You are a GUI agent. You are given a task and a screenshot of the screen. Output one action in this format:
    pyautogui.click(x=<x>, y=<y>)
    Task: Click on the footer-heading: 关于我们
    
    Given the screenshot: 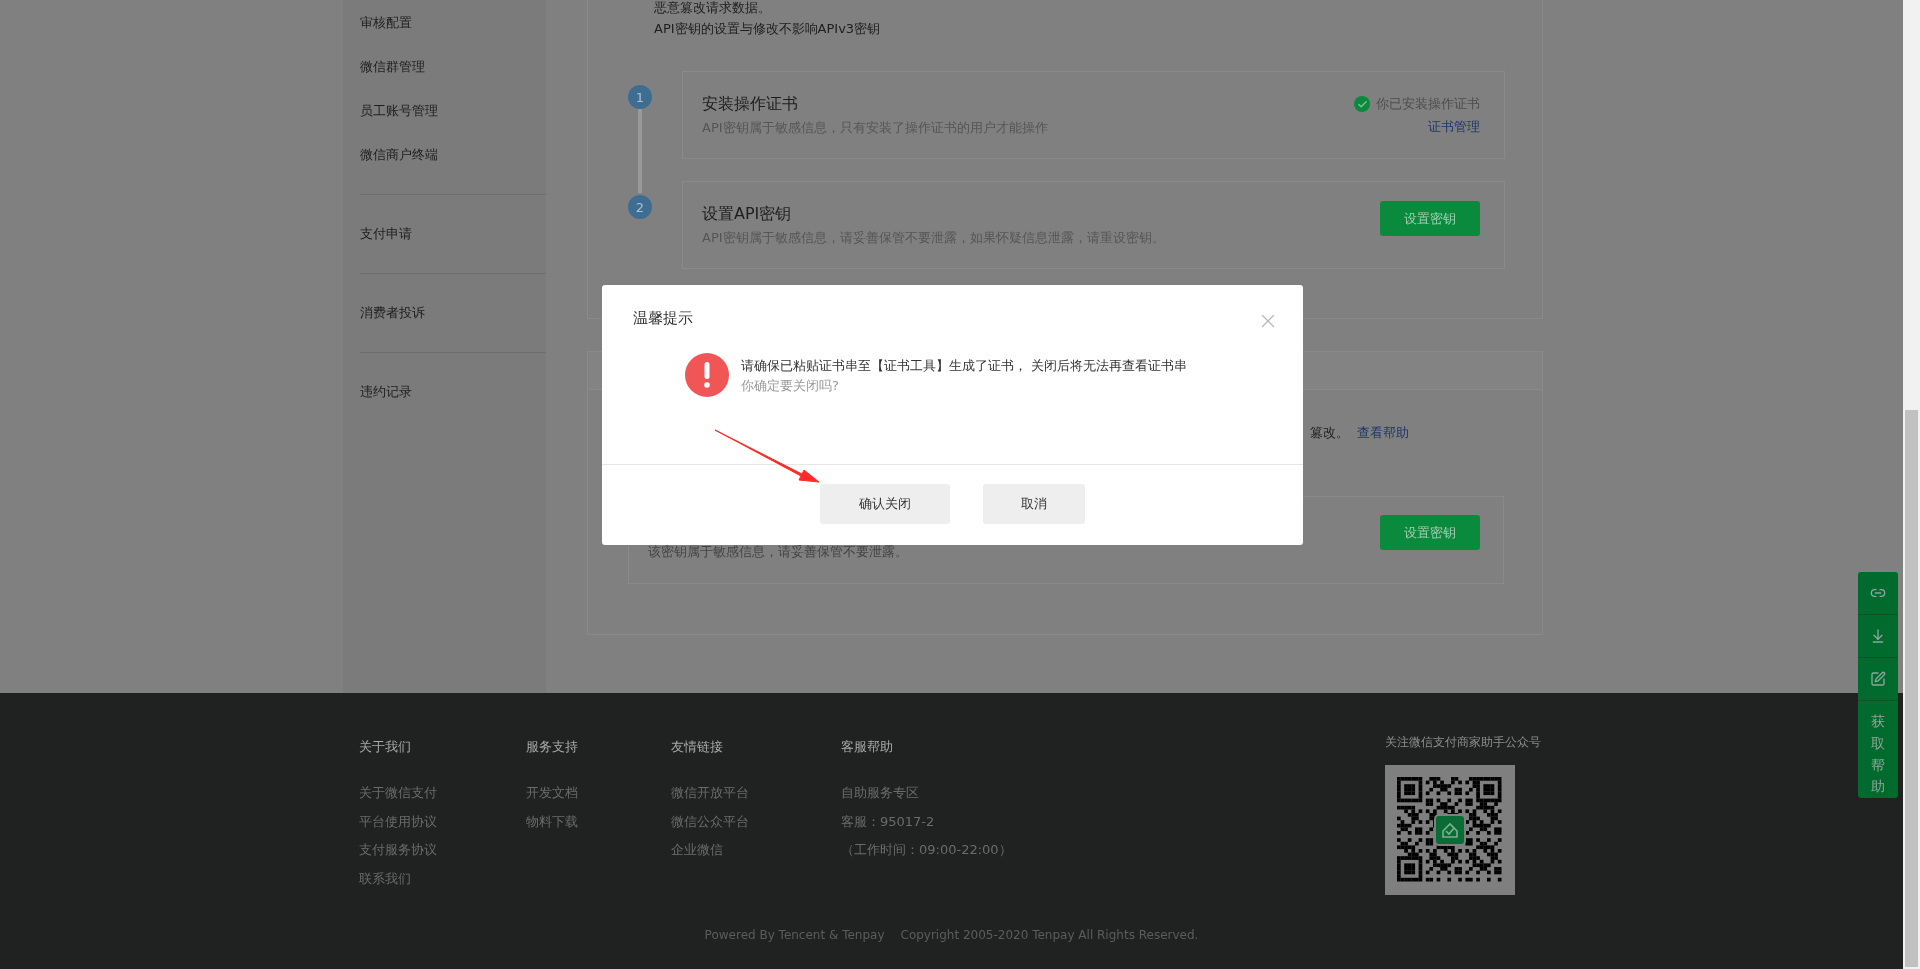 What is the action you would take?
    pyautogui.click(x=385, y=747)
    